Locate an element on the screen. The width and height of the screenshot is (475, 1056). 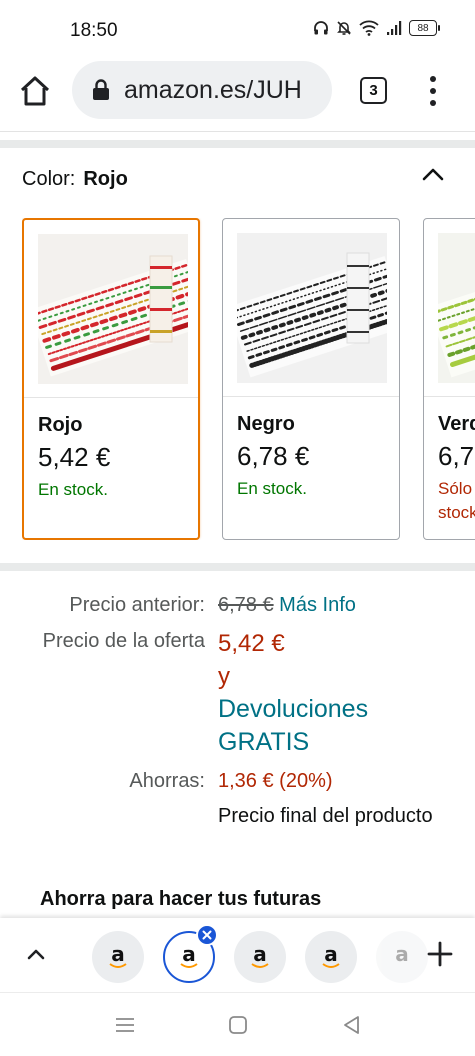
swatch-negro: Negro 6,78 € En stock. is located at coordinates (311, 379).